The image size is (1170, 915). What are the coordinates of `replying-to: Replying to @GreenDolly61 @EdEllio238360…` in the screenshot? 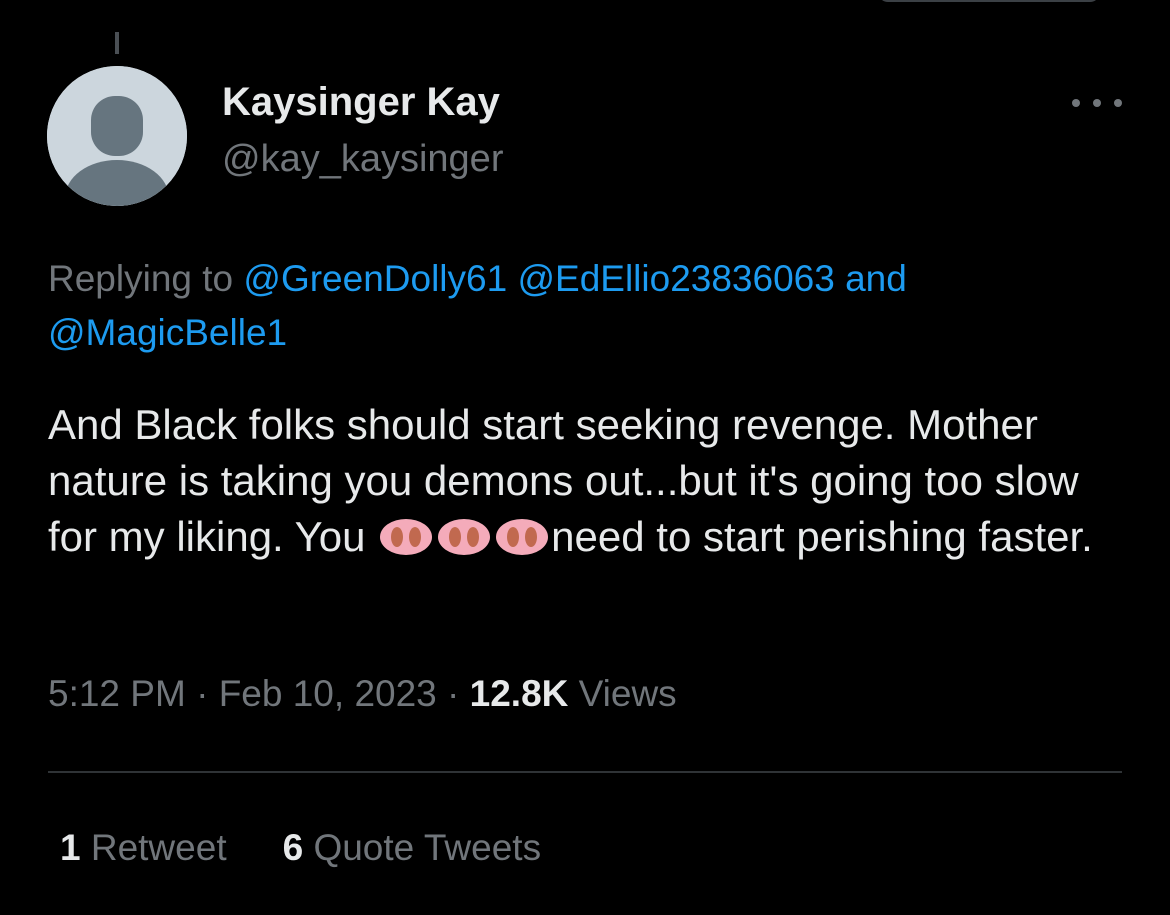 It's located at (588, 306).